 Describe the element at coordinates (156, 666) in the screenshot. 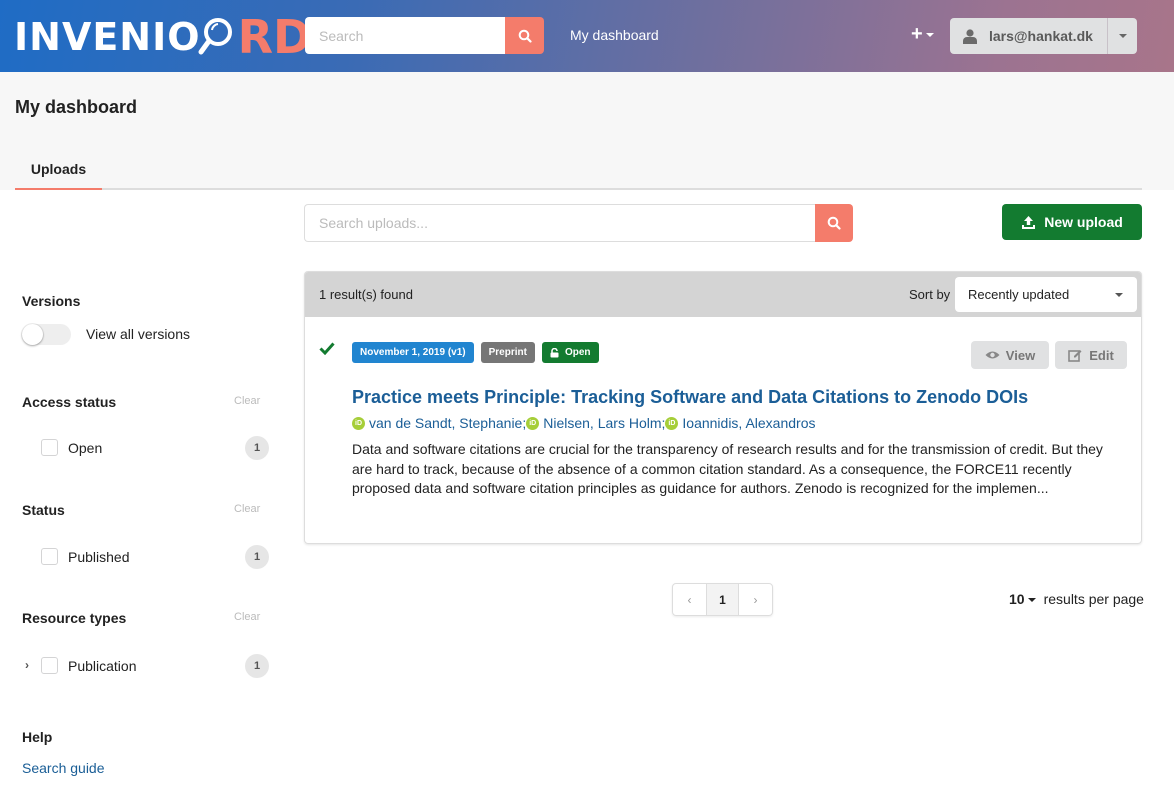

I see `facet-publication: Publication 1` at that location.